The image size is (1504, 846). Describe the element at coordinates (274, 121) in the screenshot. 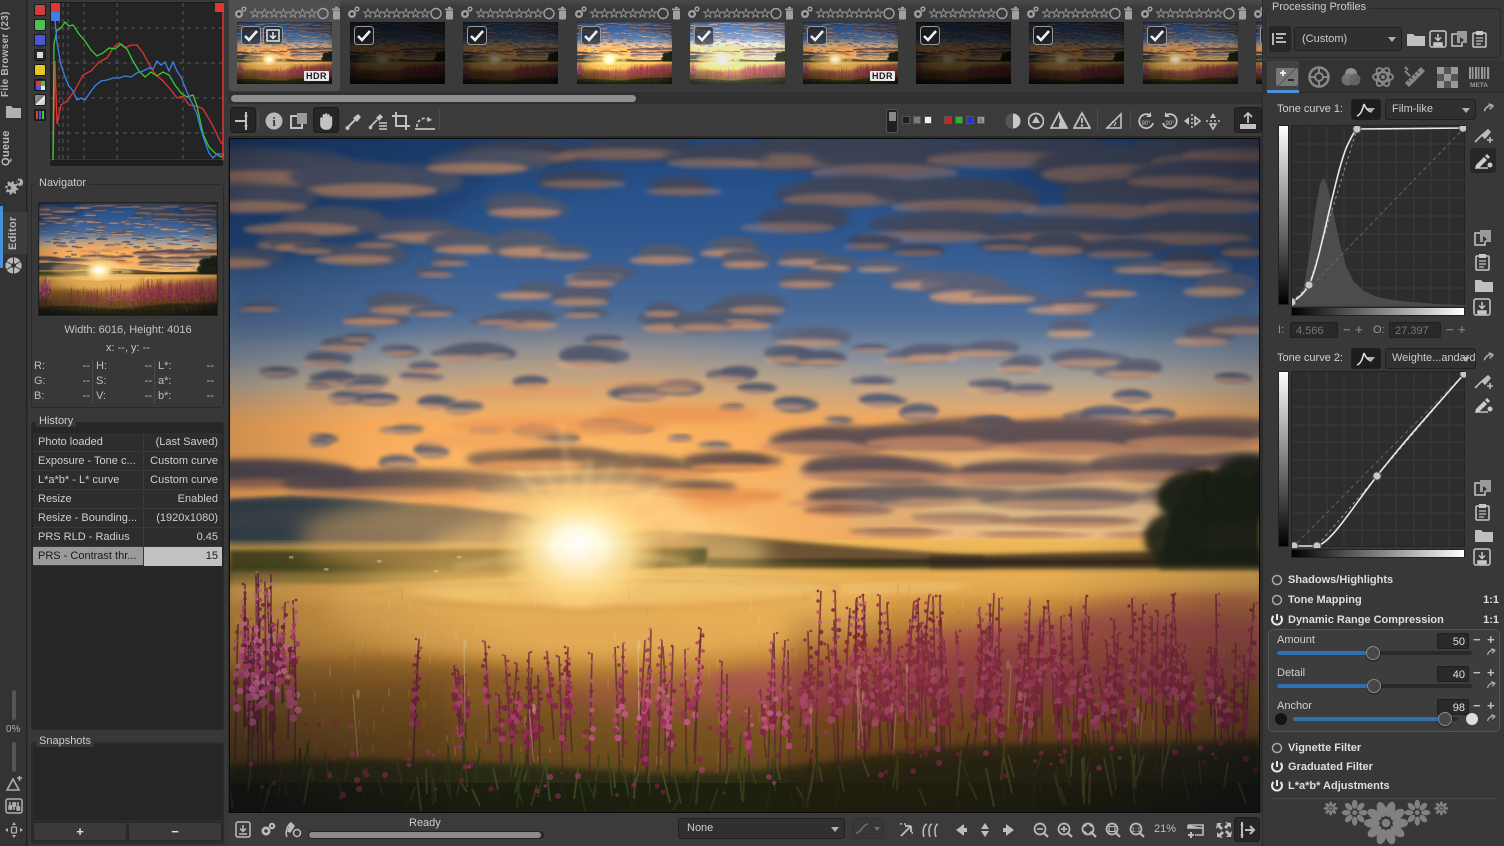

I see `svg-text: i` at that location.